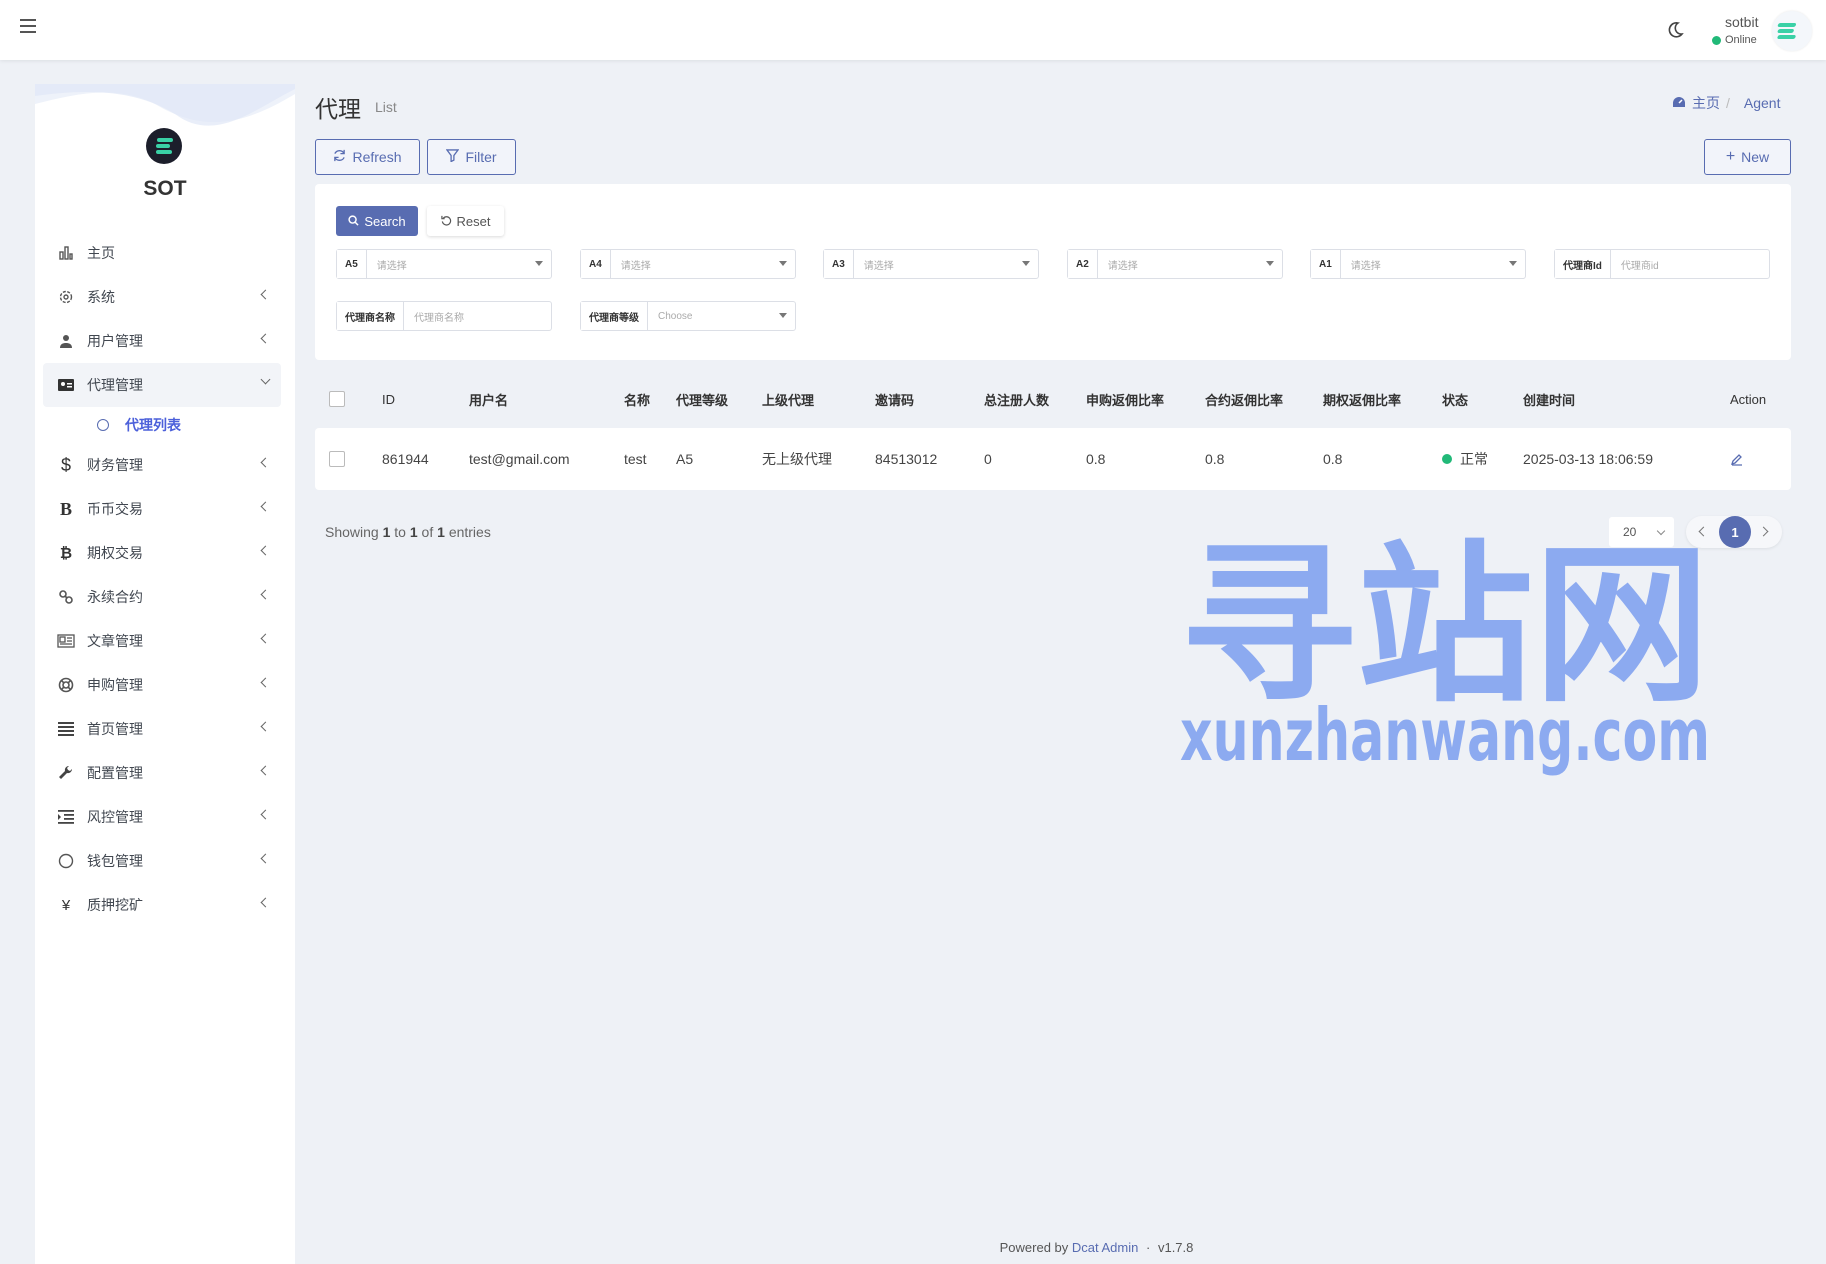  What do you see at coordinates (1362, 400) in the screenshot?
I see `column-header: 期权返佣比率` at bounding box center [1362, 400].